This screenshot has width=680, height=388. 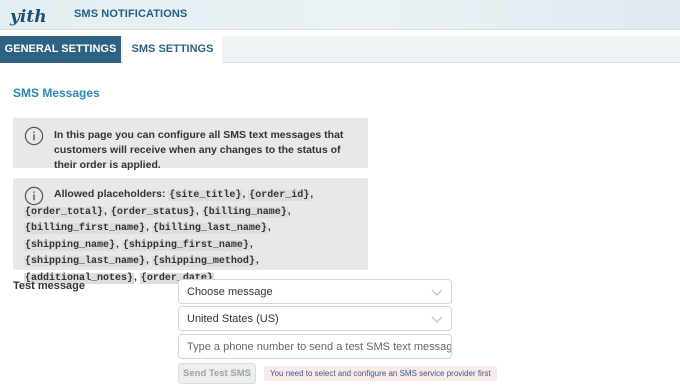 What do you see at coordinates (217, 373) in the screenshot?
I see `send-test-sms-button: Send Test SMS` at bounding box center [217, 373].